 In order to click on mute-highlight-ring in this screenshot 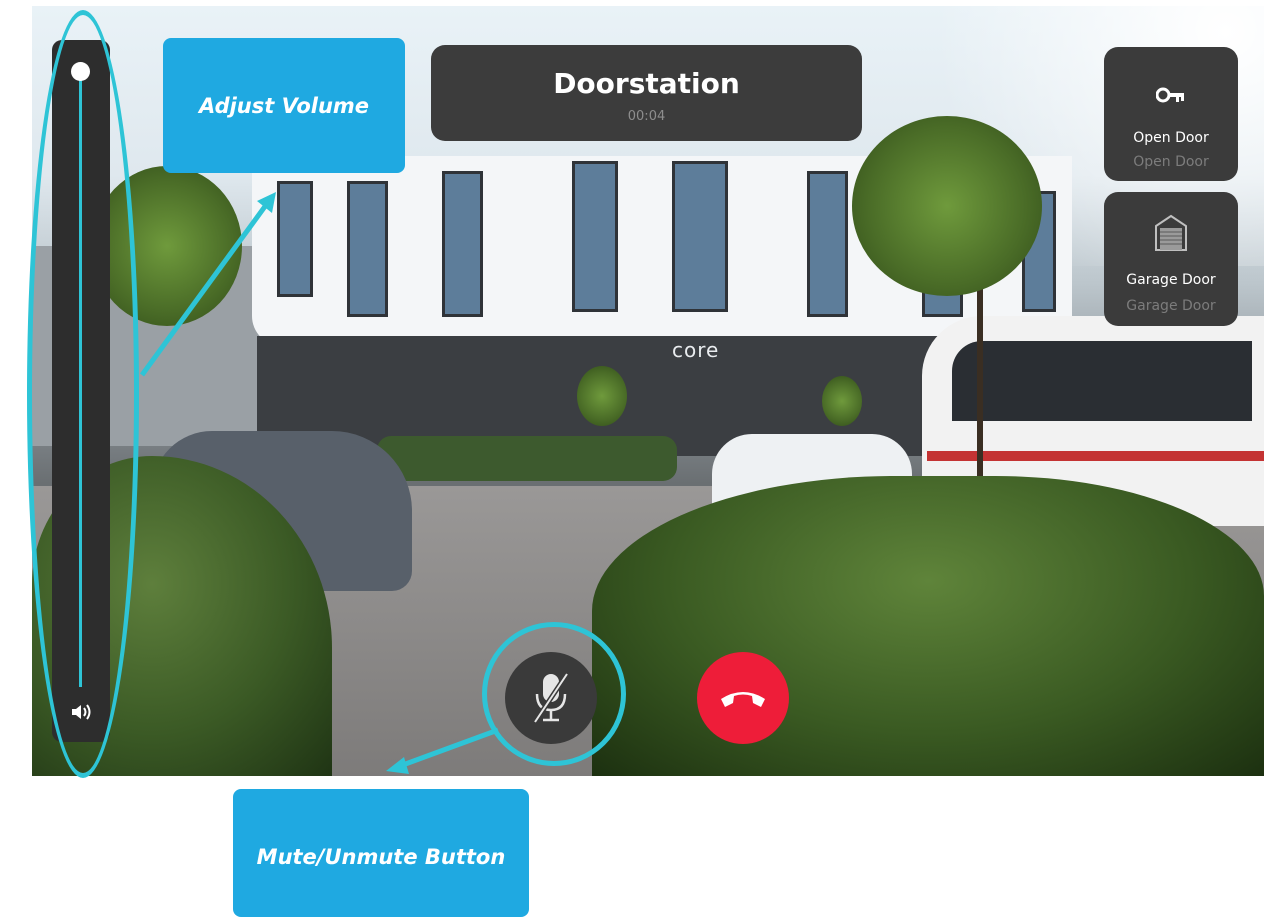, I will do `click(554, 694)`.